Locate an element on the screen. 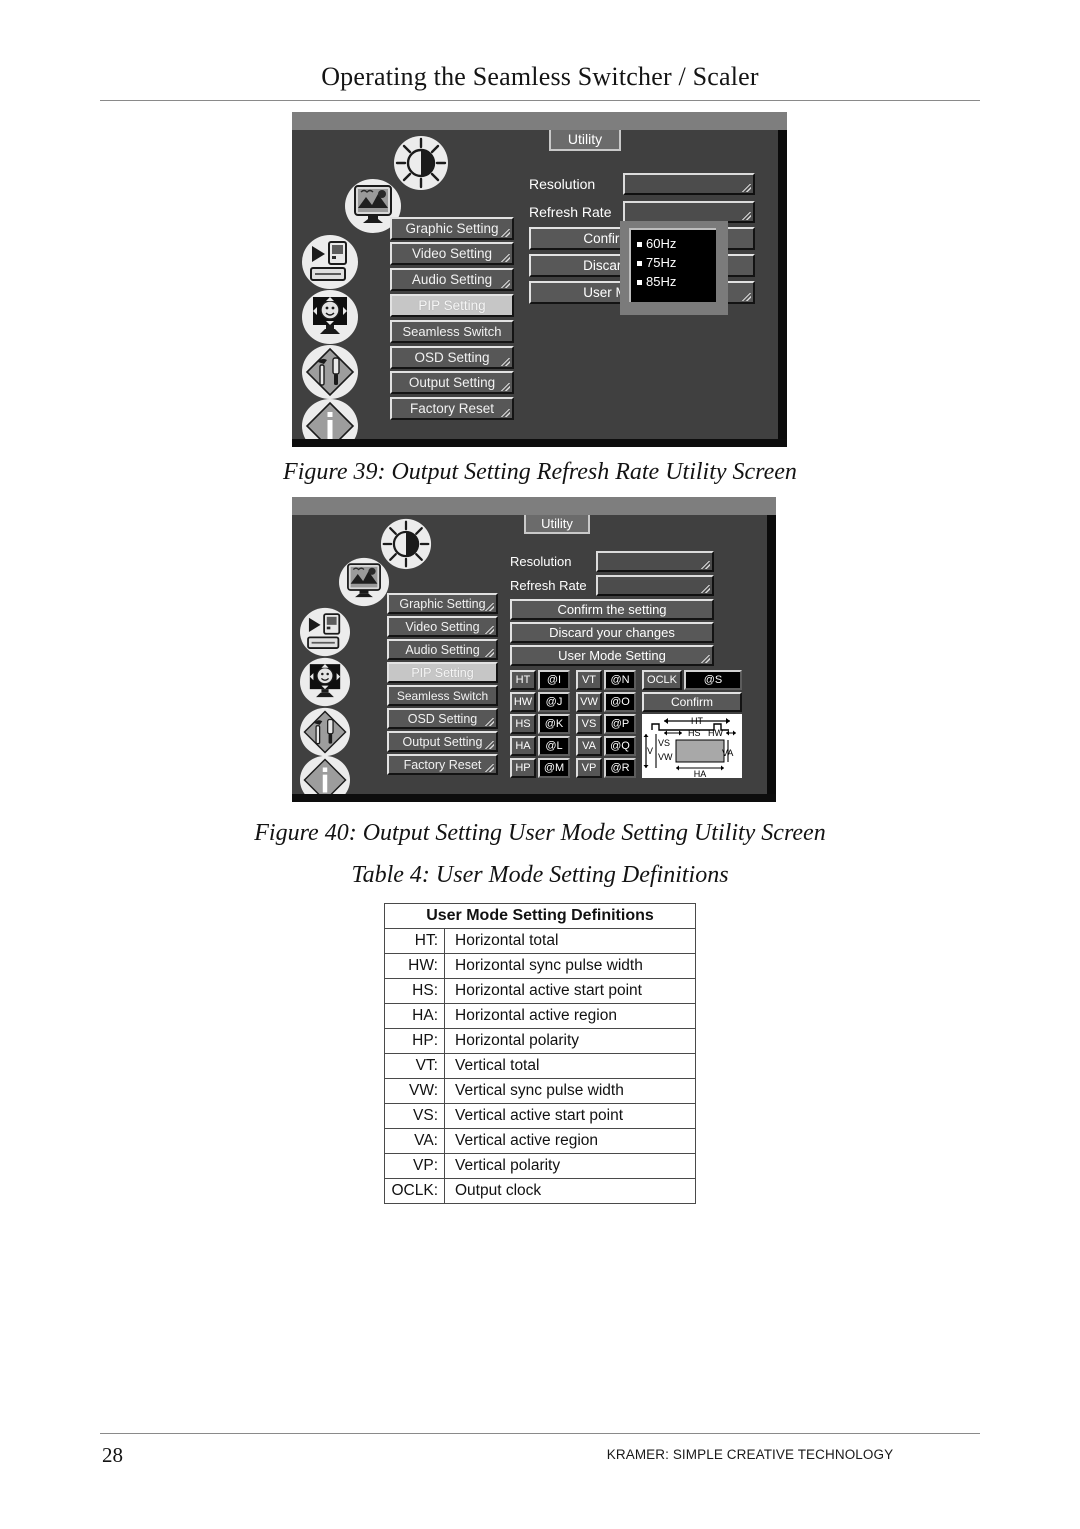 The height and width of the screenshot is (1529, 1080). param-key-oclk: OCLK is located at coordinates (662, 680).